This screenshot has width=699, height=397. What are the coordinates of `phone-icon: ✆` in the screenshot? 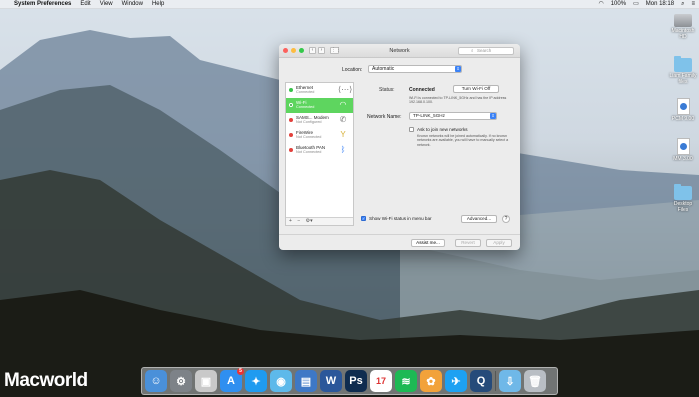 It's located at (343, 119).